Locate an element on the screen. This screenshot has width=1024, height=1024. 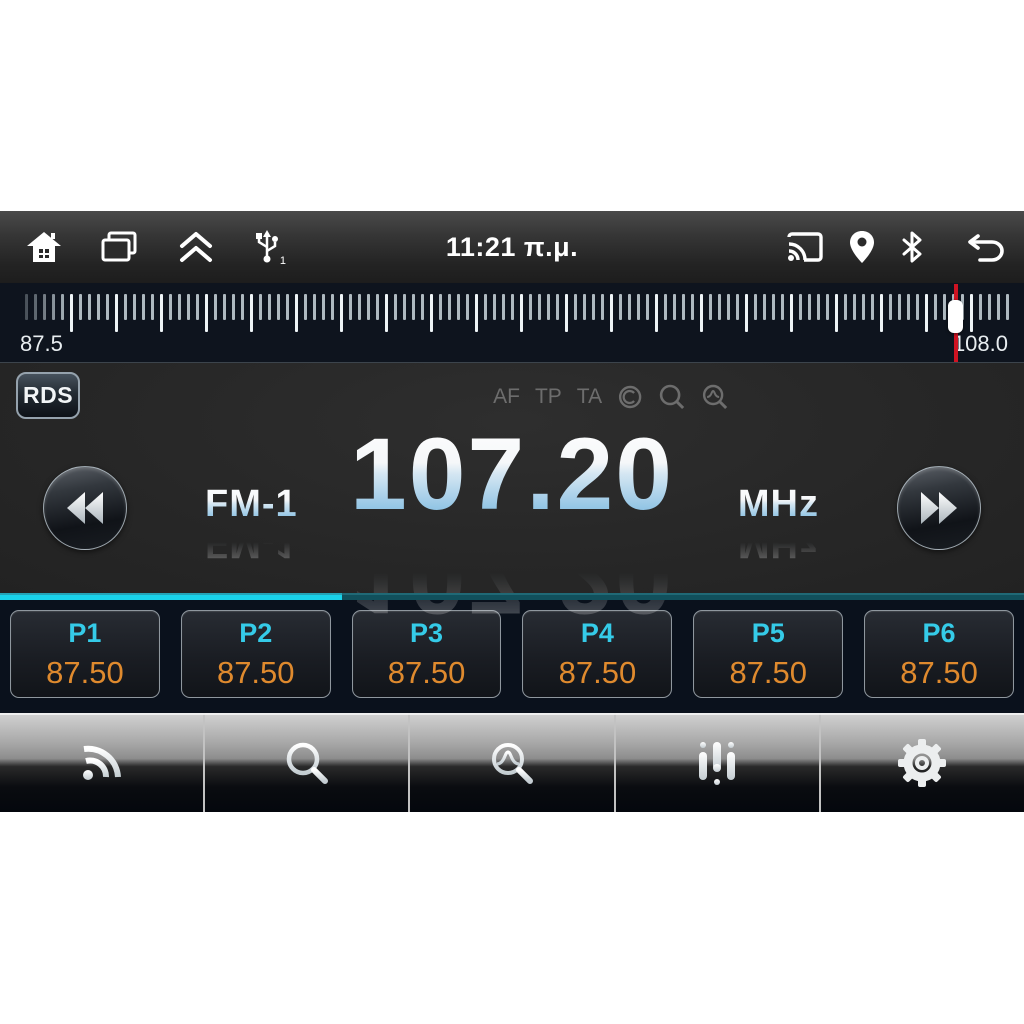
broadcast-button is located at coordinates (103, 762).